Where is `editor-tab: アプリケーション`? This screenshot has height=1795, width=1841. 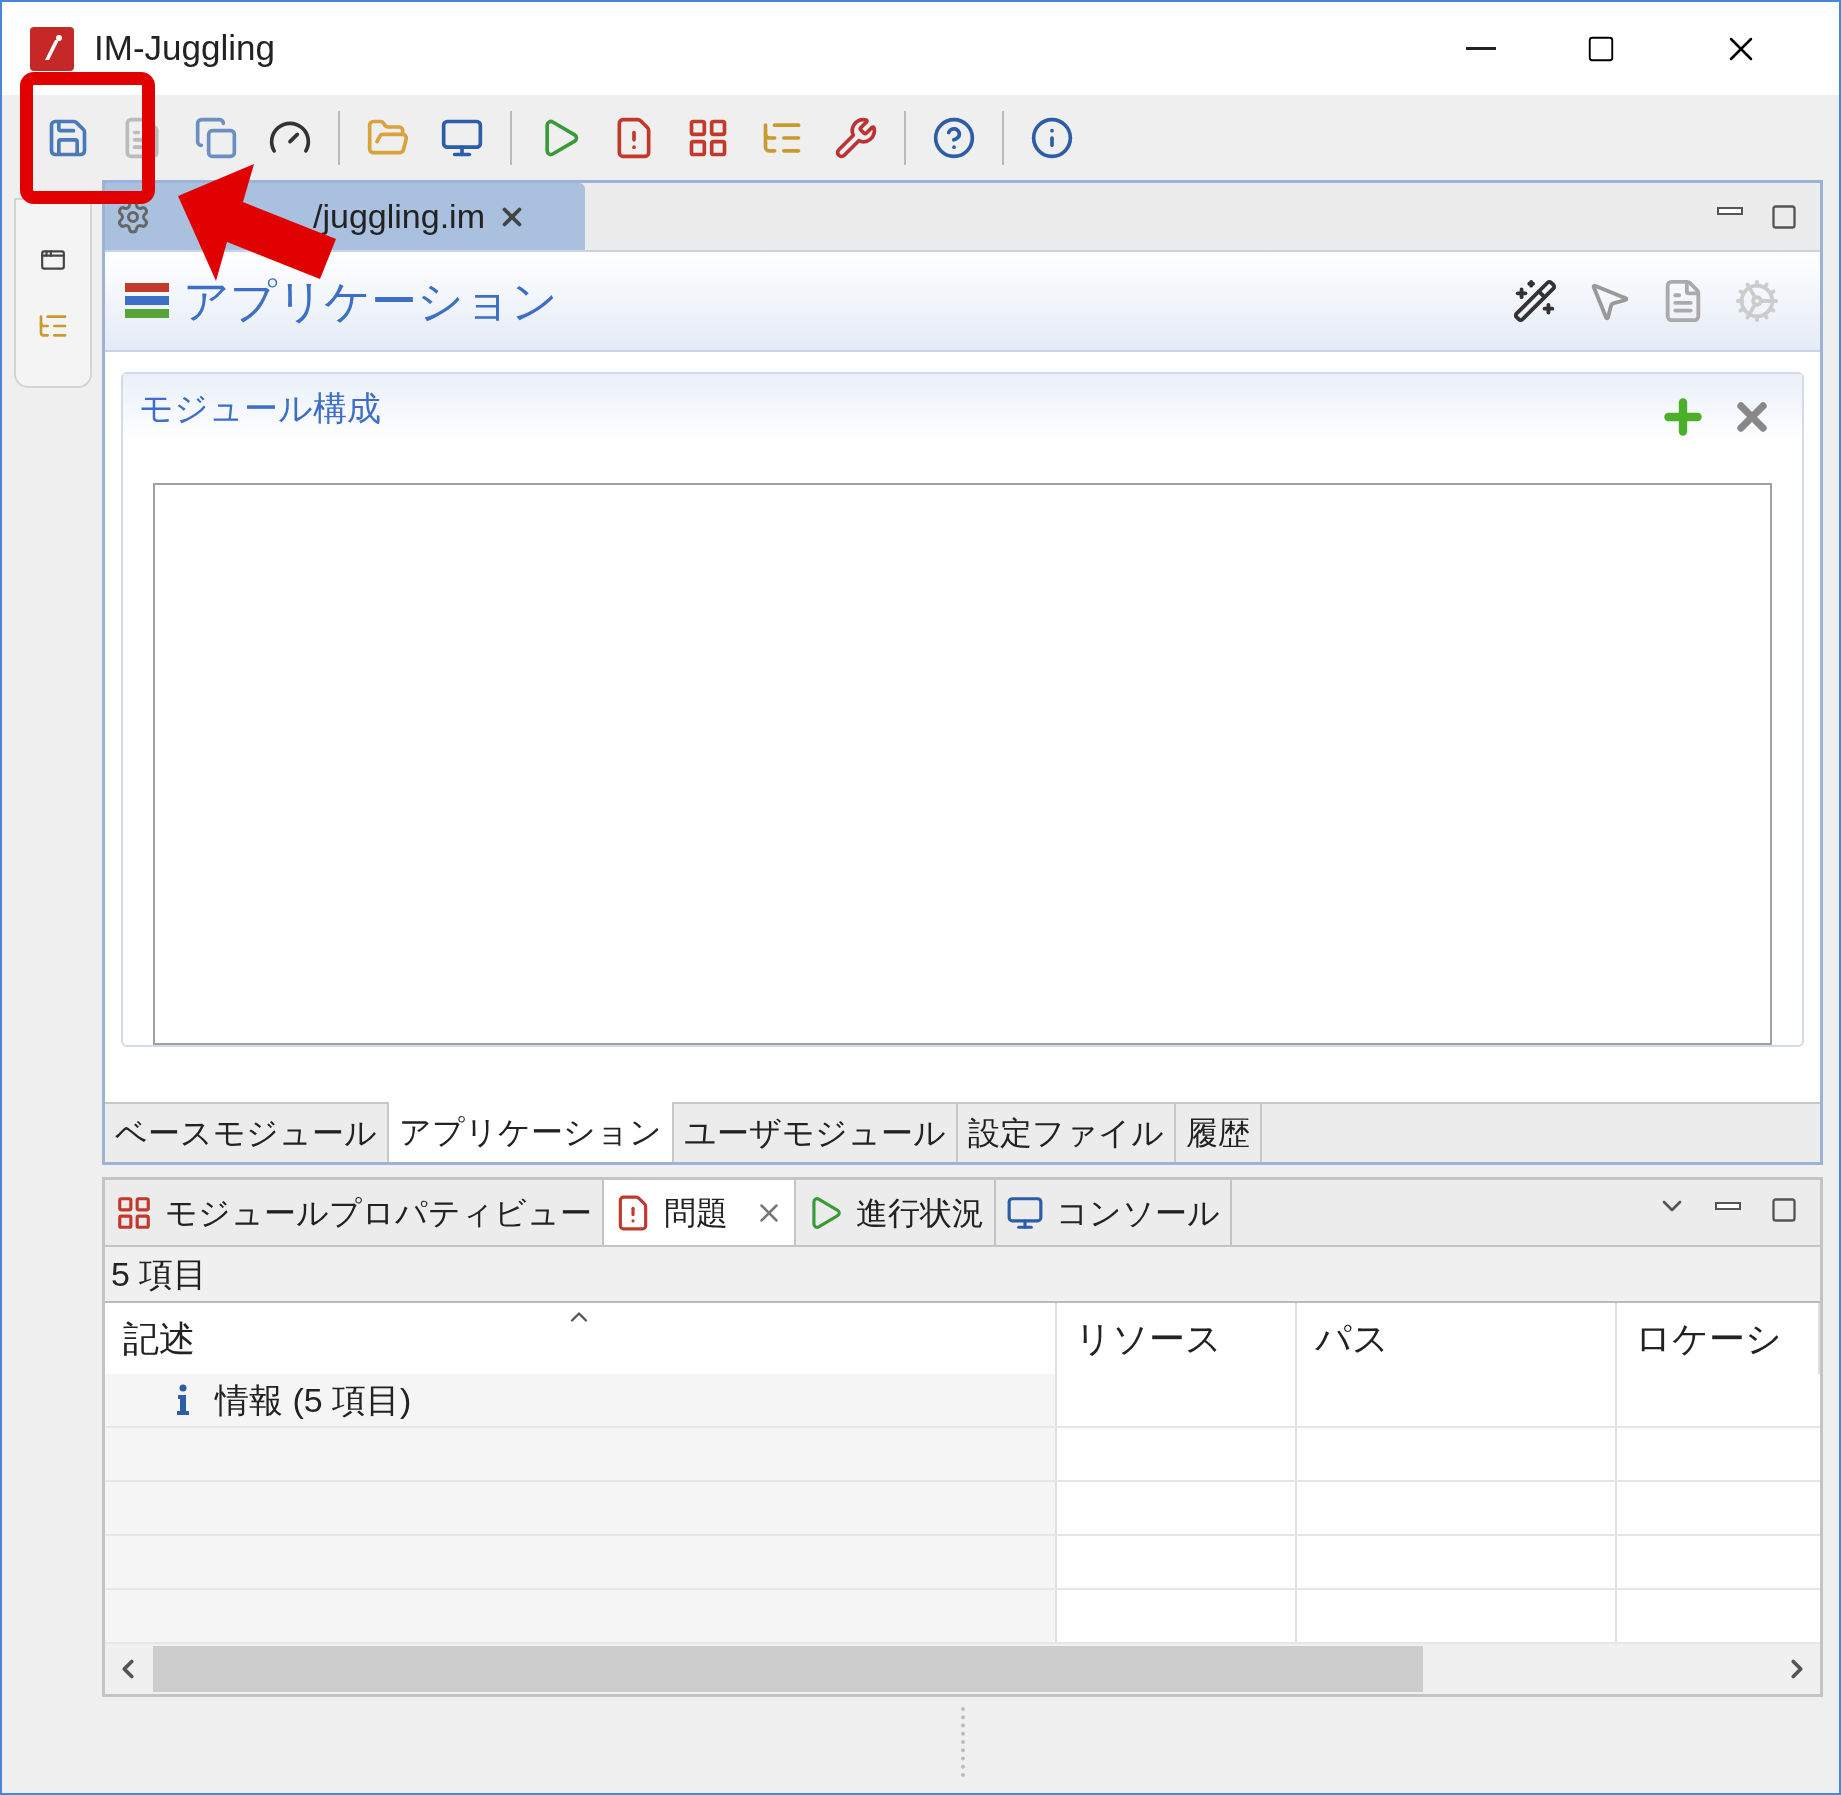
editor-tab: アプリケーション is located at coordinates (531, 1132).